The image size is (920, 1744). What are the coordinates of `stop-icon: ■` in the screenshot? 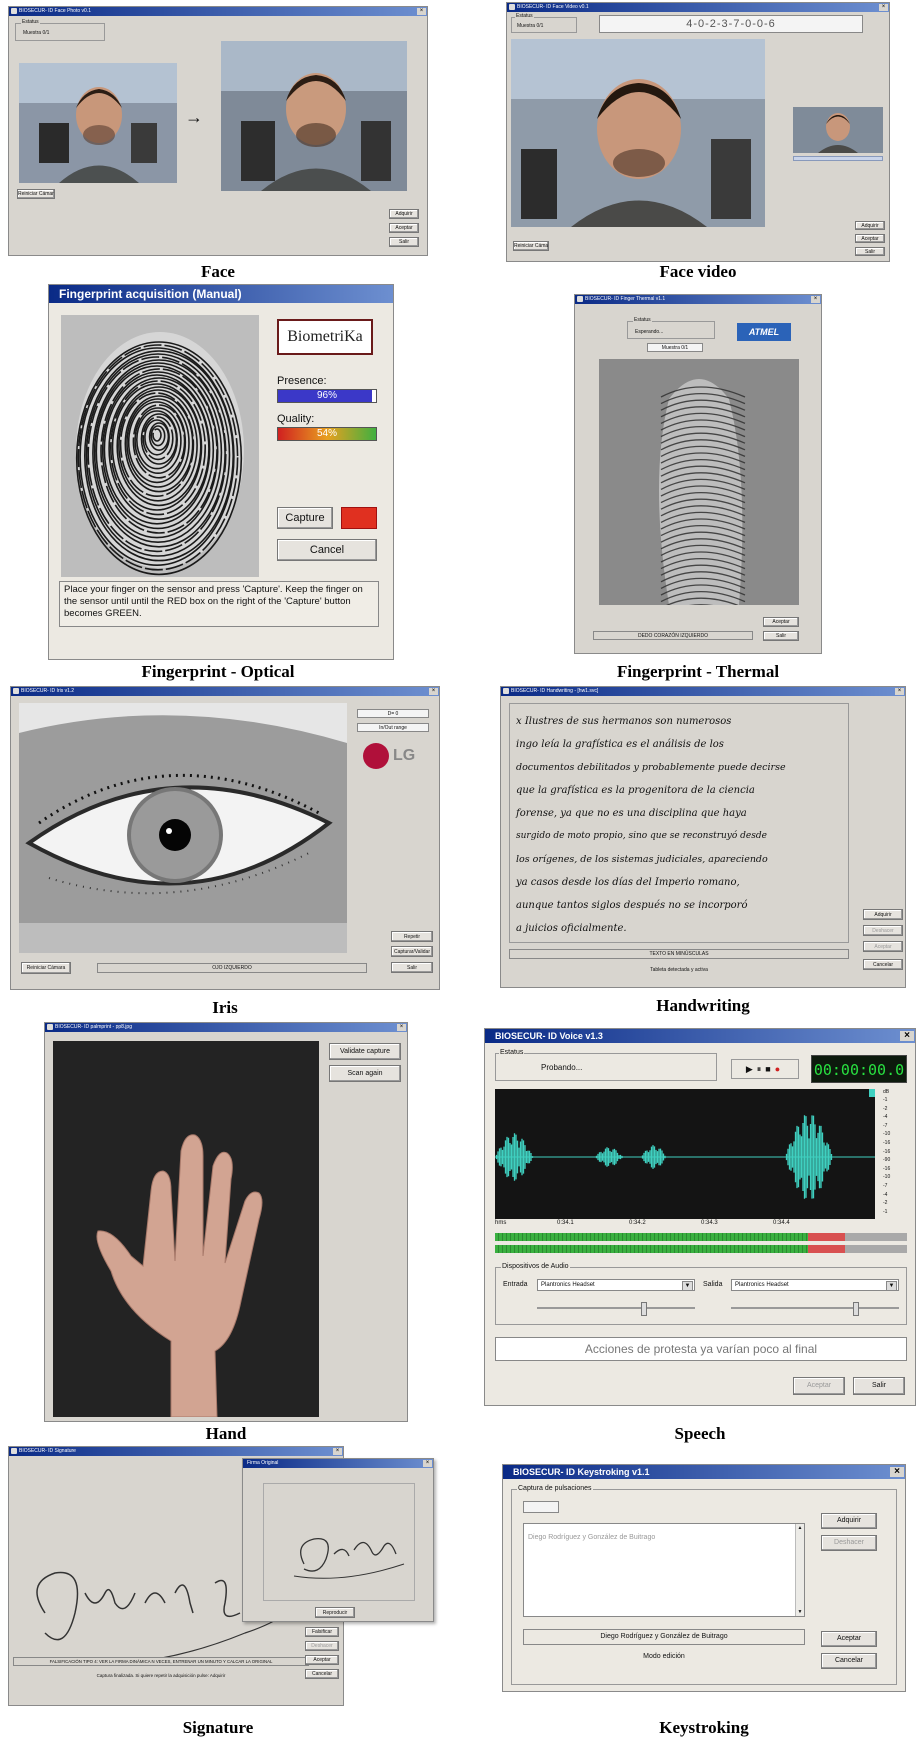 It's located at (769, 1069).